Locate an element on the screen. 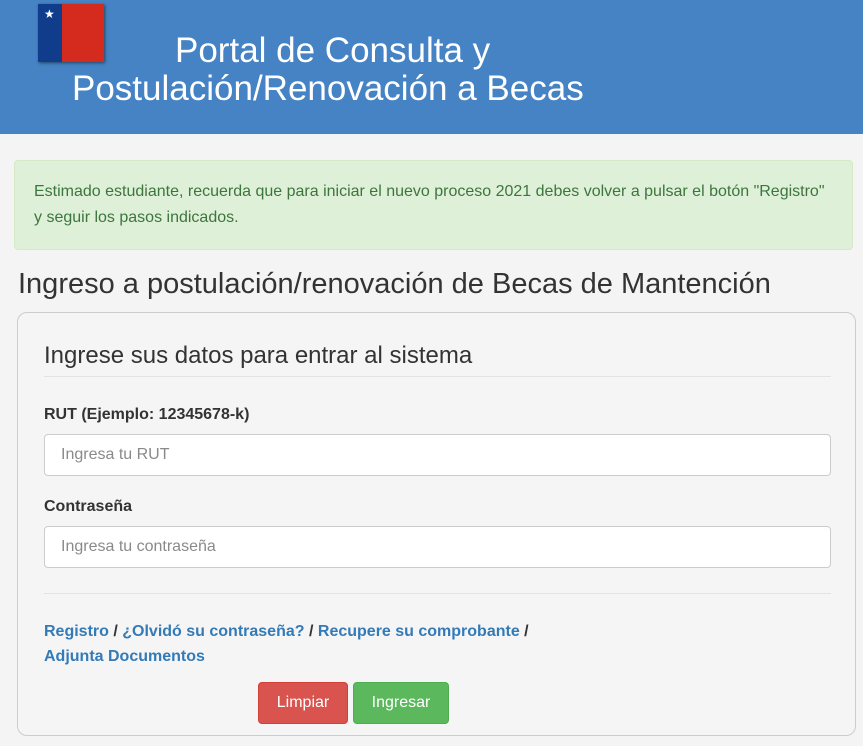  password-input is located at coordinates (437, 547).